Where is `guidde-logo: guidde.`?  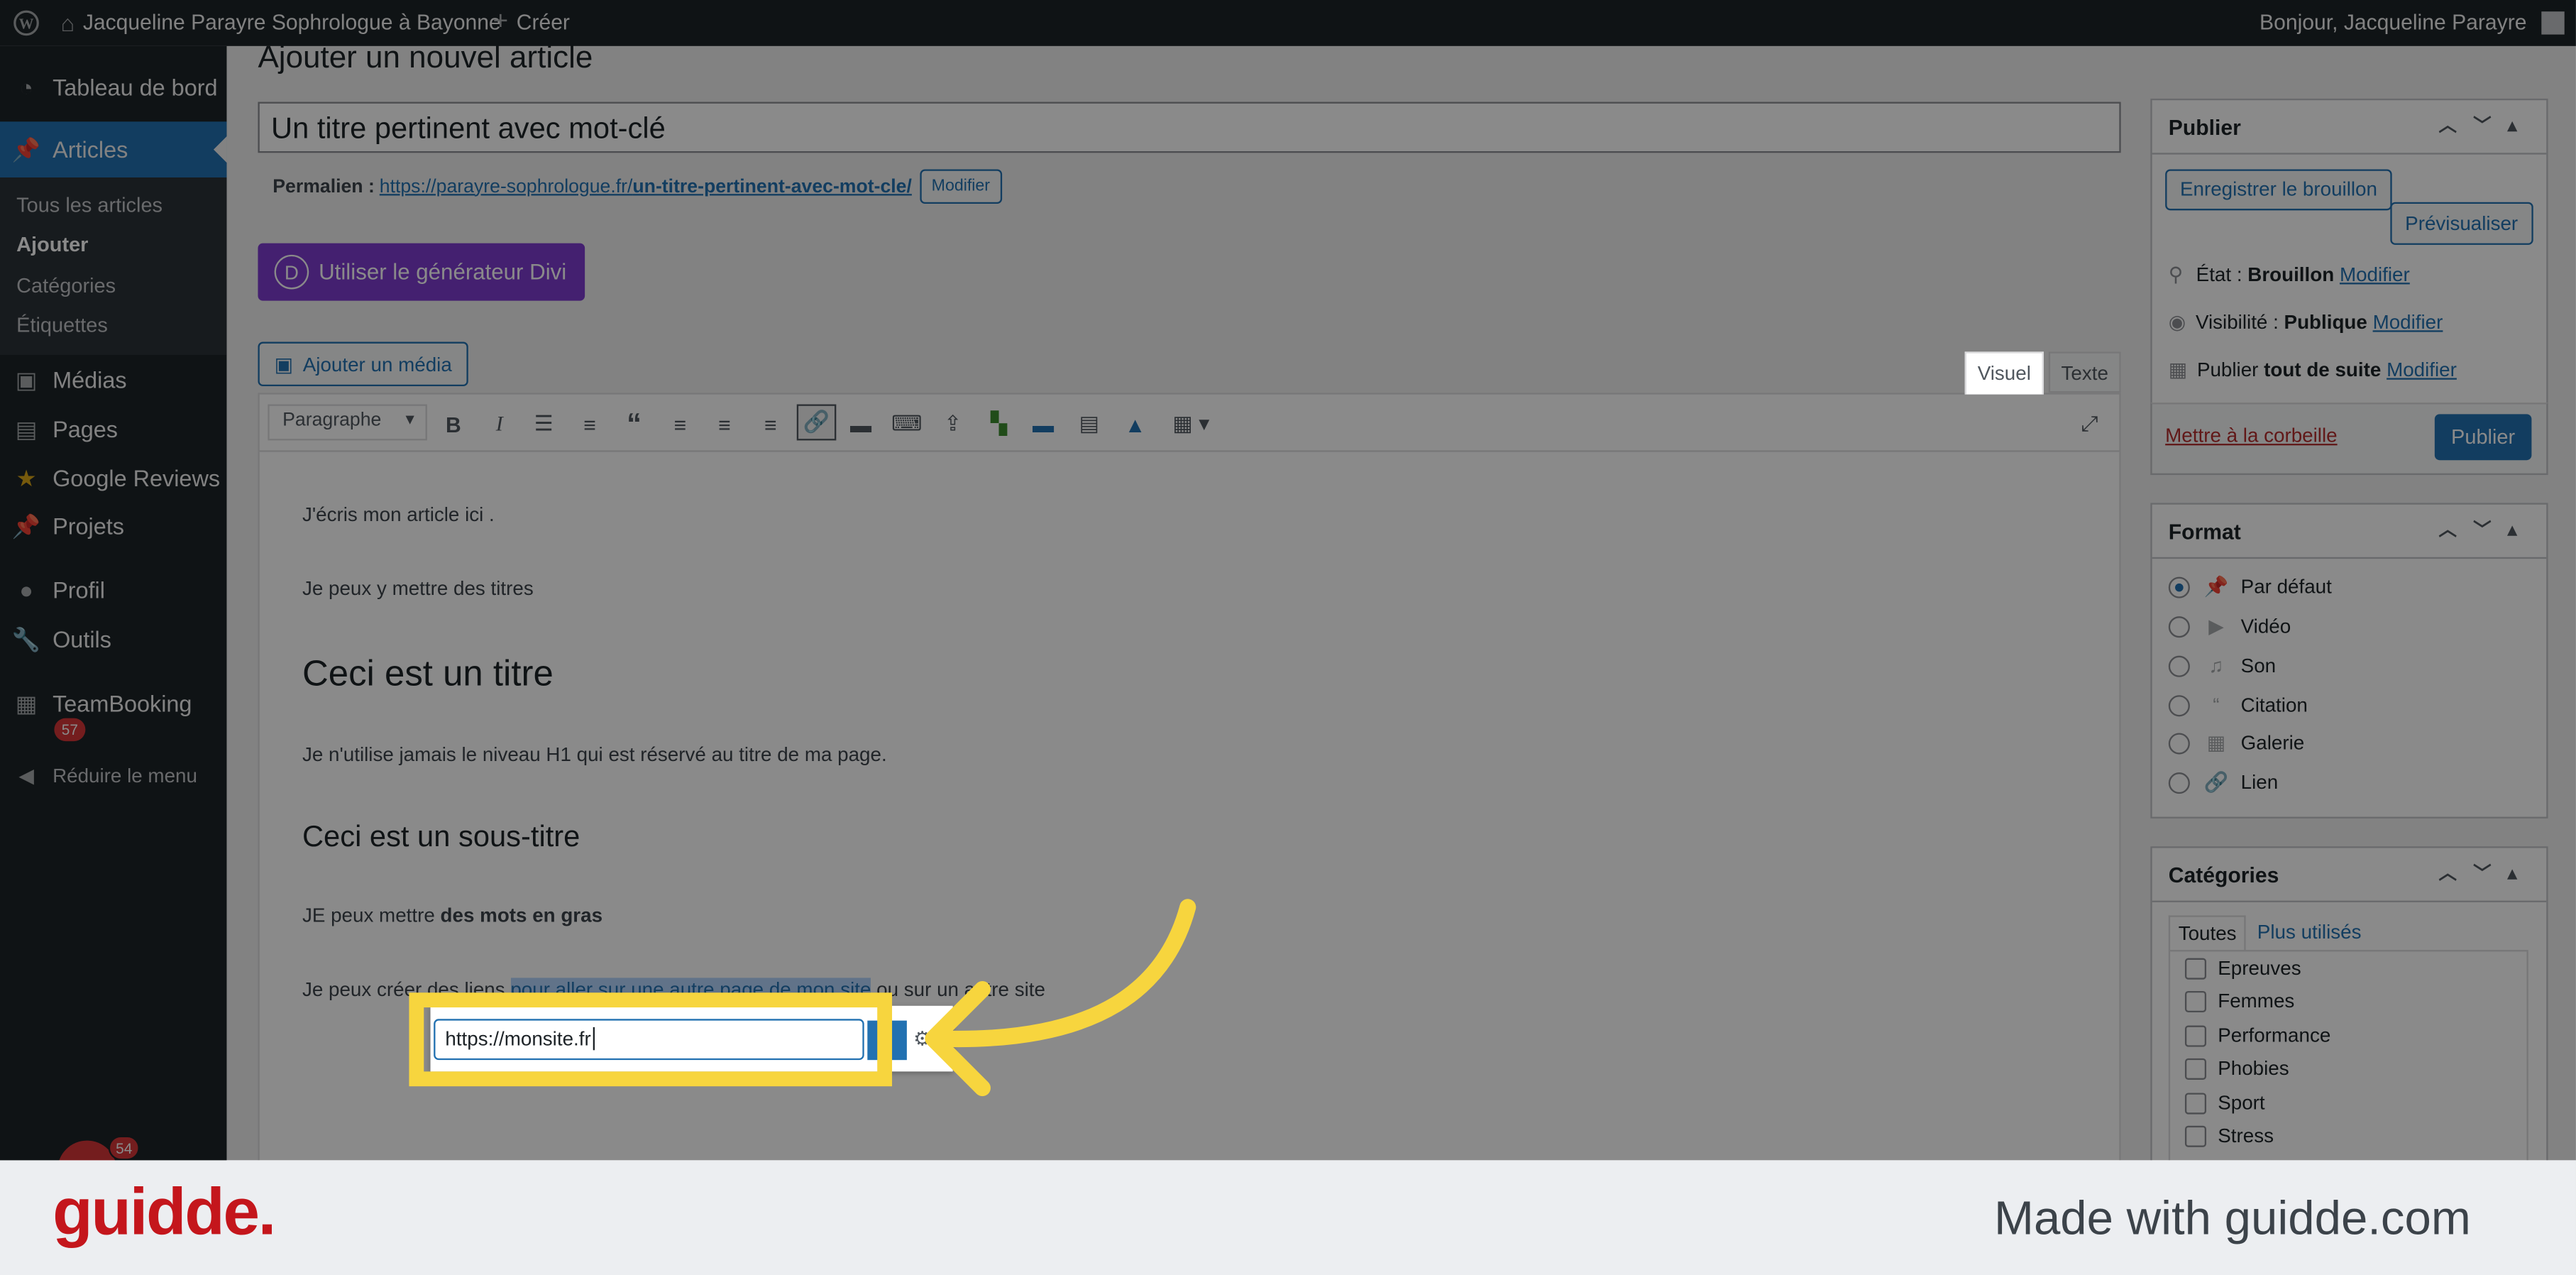 guidde-logo: guidde. is located at coordinates (164, 1212).